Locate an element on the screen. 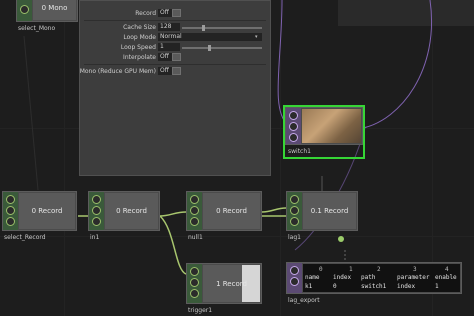 Image resolution: width=474 pixels, height=316 pixels. interpolate-toggle-box is located at coordinates (176, 57).